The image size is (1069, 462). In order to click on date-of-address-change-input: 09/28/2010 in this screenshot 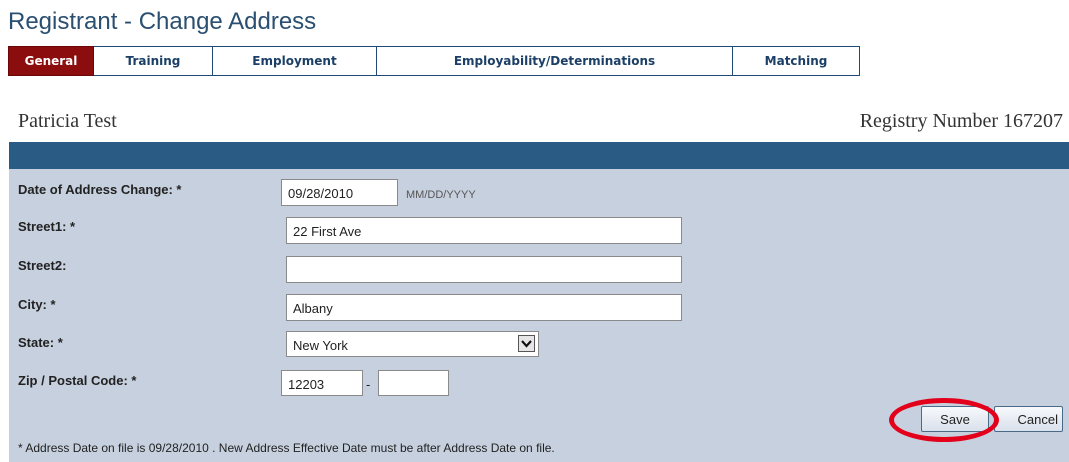, I will do `click(339, 192)`.